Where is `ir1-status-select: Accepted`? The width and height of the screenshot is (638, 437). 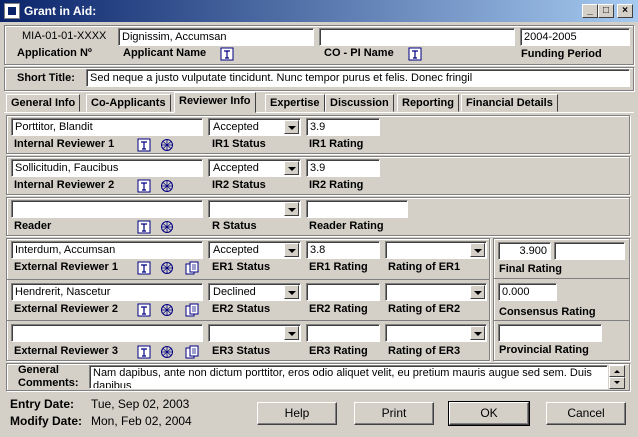
ir1-status-select: Accepted is located at coordinates (254, 127).